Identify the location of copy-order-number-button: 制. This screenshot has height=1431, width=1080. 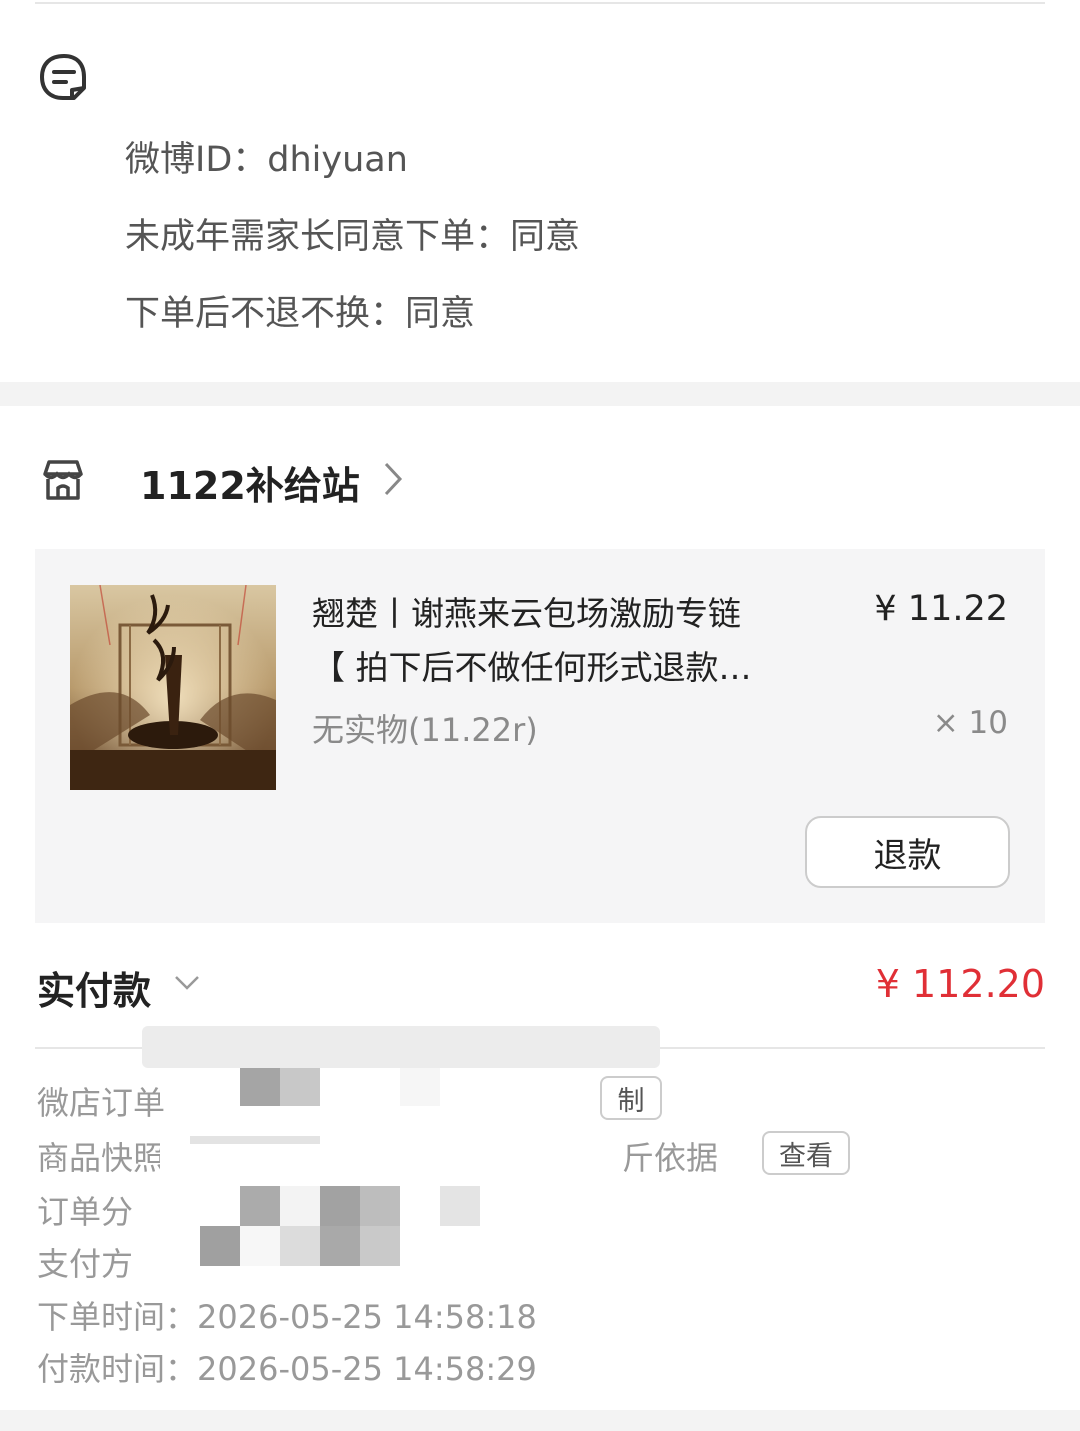
(631, 1098).